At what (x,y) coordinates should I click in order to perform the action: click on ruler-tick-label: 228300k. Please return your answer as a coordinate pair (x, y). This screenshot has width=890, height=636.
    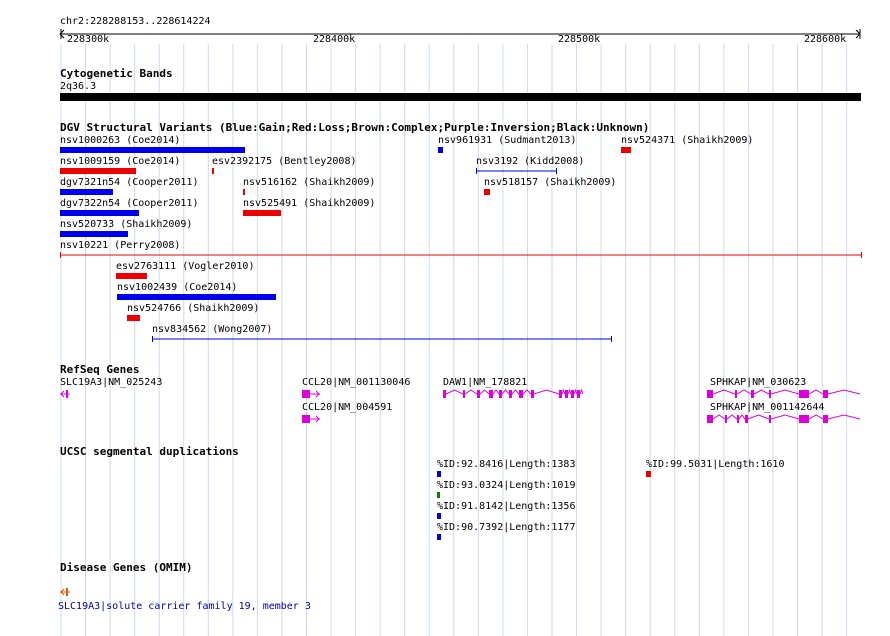
    Looking at the image, I should click on (88, 39).